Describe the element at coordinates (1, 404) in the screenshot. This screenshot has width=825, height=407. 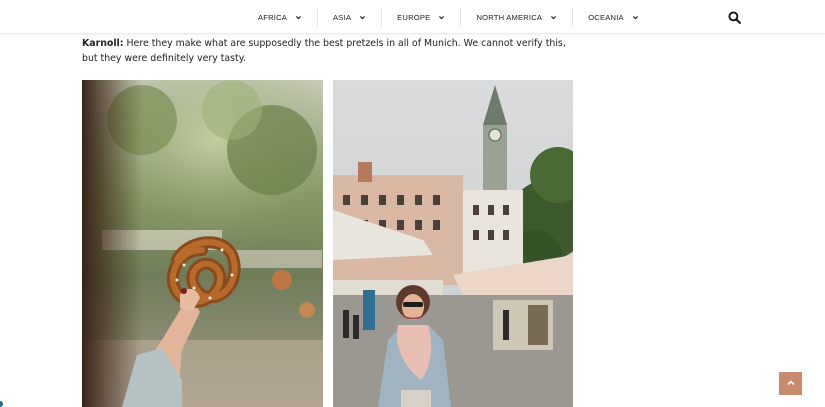
I see `corner-indicator` at that location.